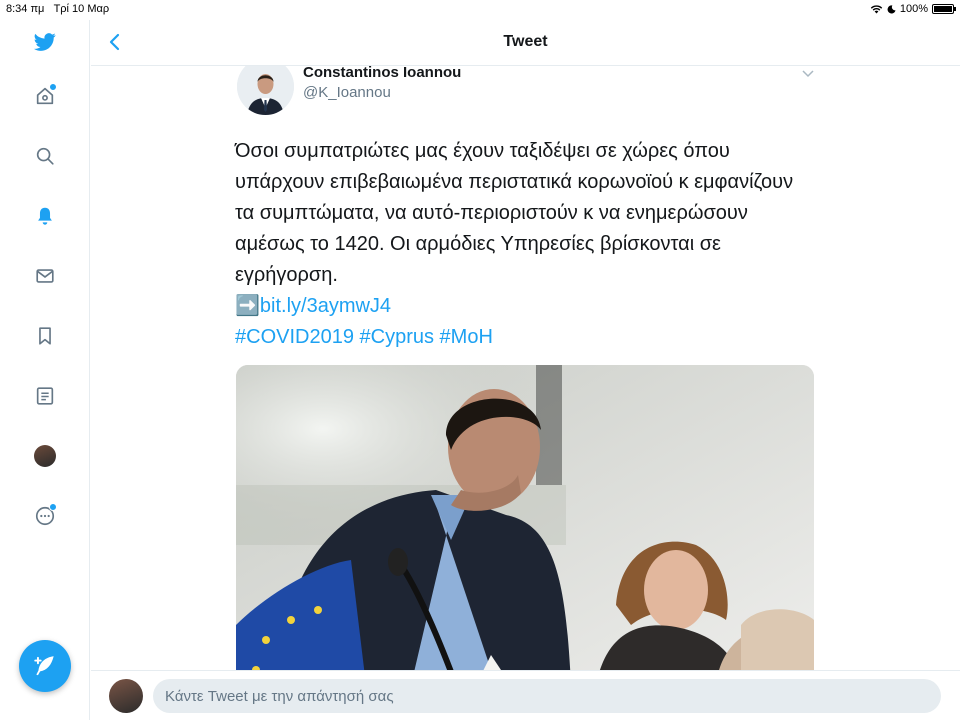  I want to click on arrow-emoji-icon: ➡️, so click(247, 306).